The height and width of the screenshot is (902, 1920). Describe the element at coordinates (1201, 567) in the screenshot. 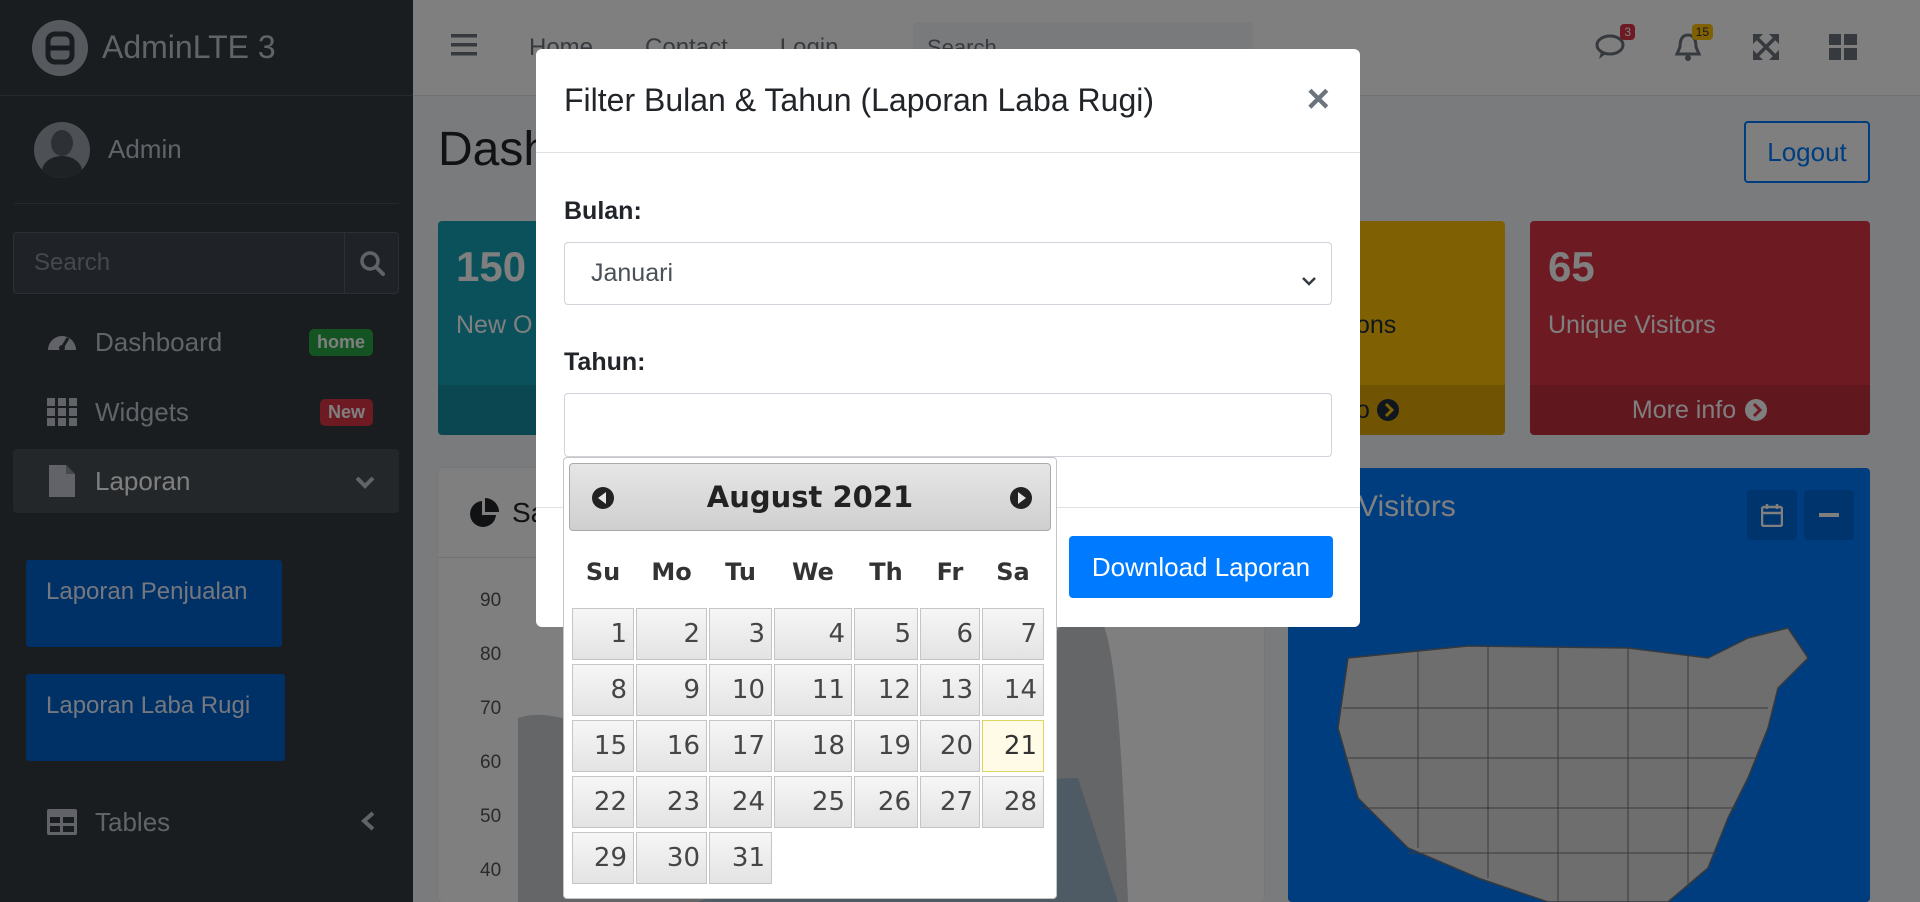

I see `download-laporan-button: Download Laporan` at that location.